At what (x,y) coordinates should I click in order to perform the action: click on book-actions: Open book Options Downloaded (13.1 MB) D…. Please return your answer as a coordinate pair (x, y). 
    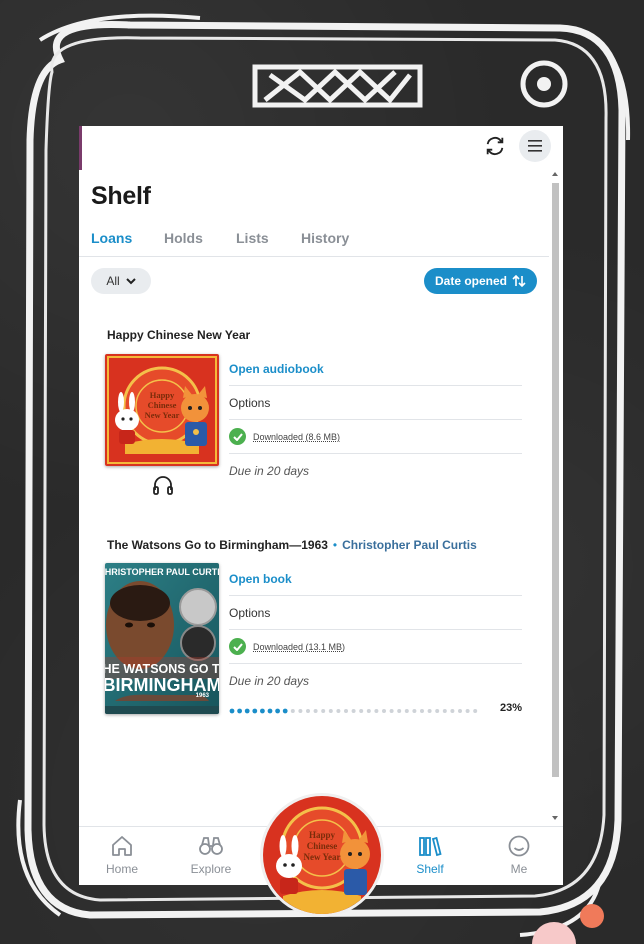
    Looking at the image, I should click on (375, 629).